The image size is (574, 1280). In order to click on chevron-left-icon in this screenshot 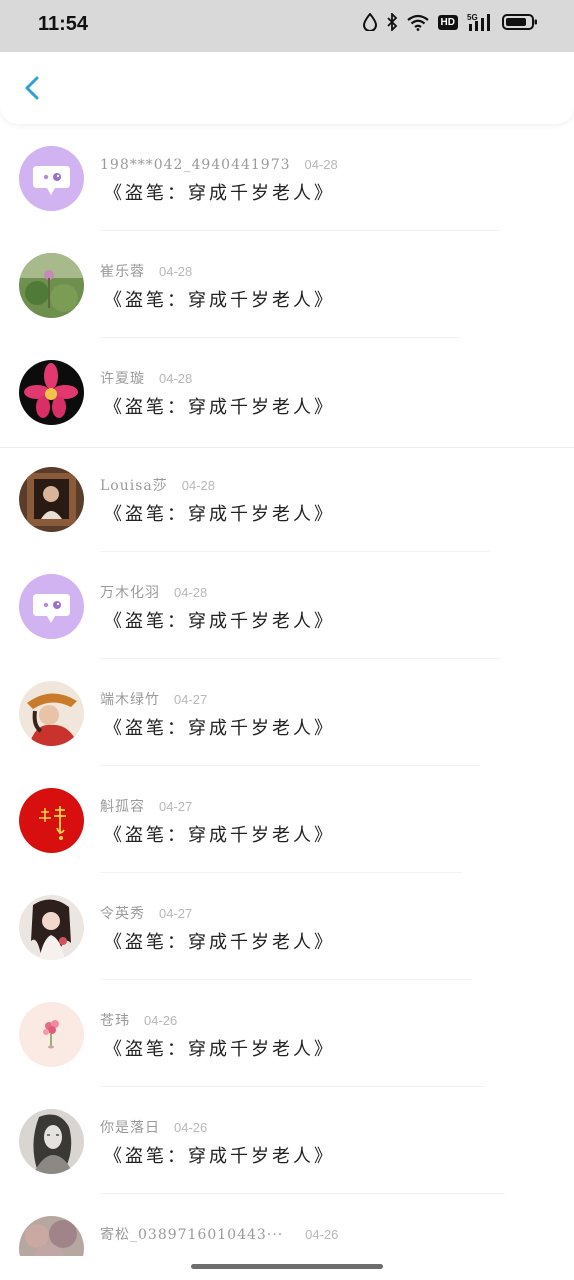, I will do `click(32, 88)`.